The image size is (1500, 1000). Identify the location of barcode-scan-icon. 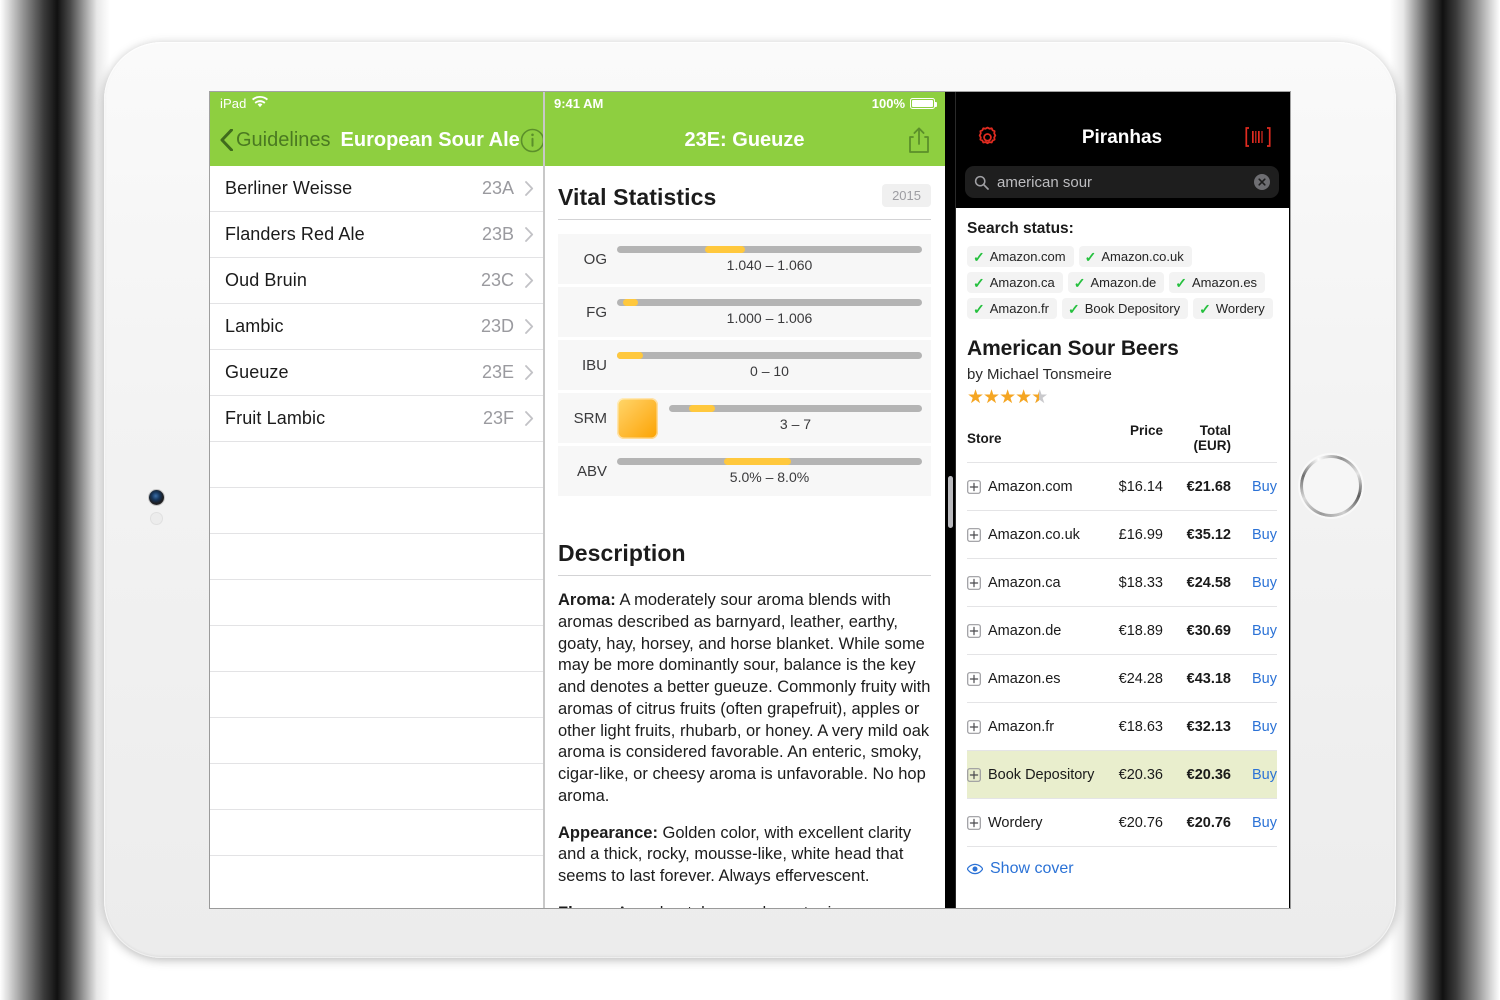
(1258, 137).